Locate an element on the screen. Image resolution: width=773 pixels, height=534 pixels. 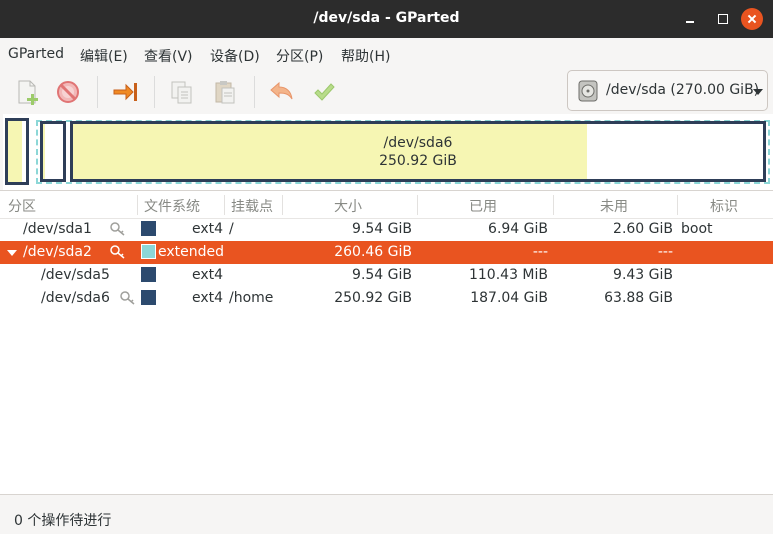
menu-help: 帮助(H) is located at coordinates (365, 56).